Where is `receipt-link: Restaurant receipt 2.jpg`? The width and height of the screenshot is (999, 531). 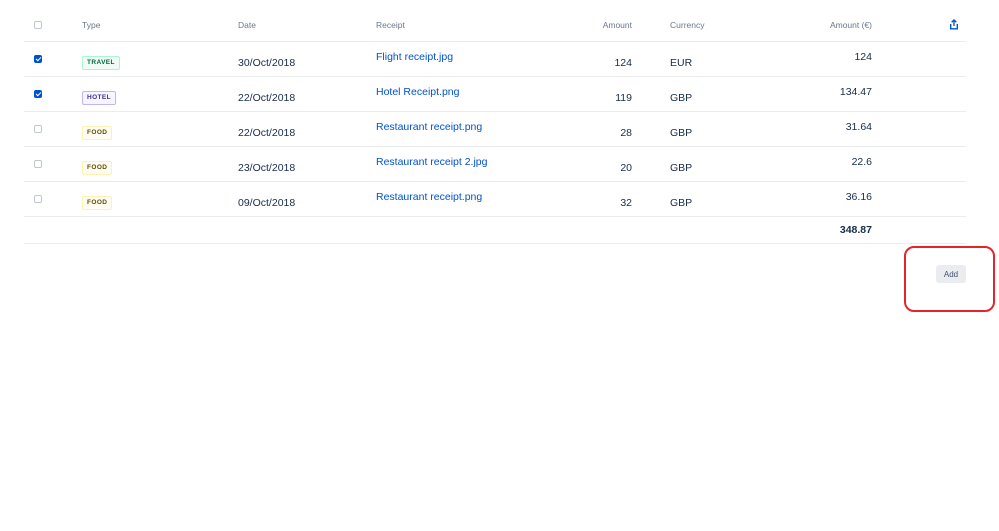 receipt-link: Restaurant receipt 2.jpg is located at coordinates (431, 162).